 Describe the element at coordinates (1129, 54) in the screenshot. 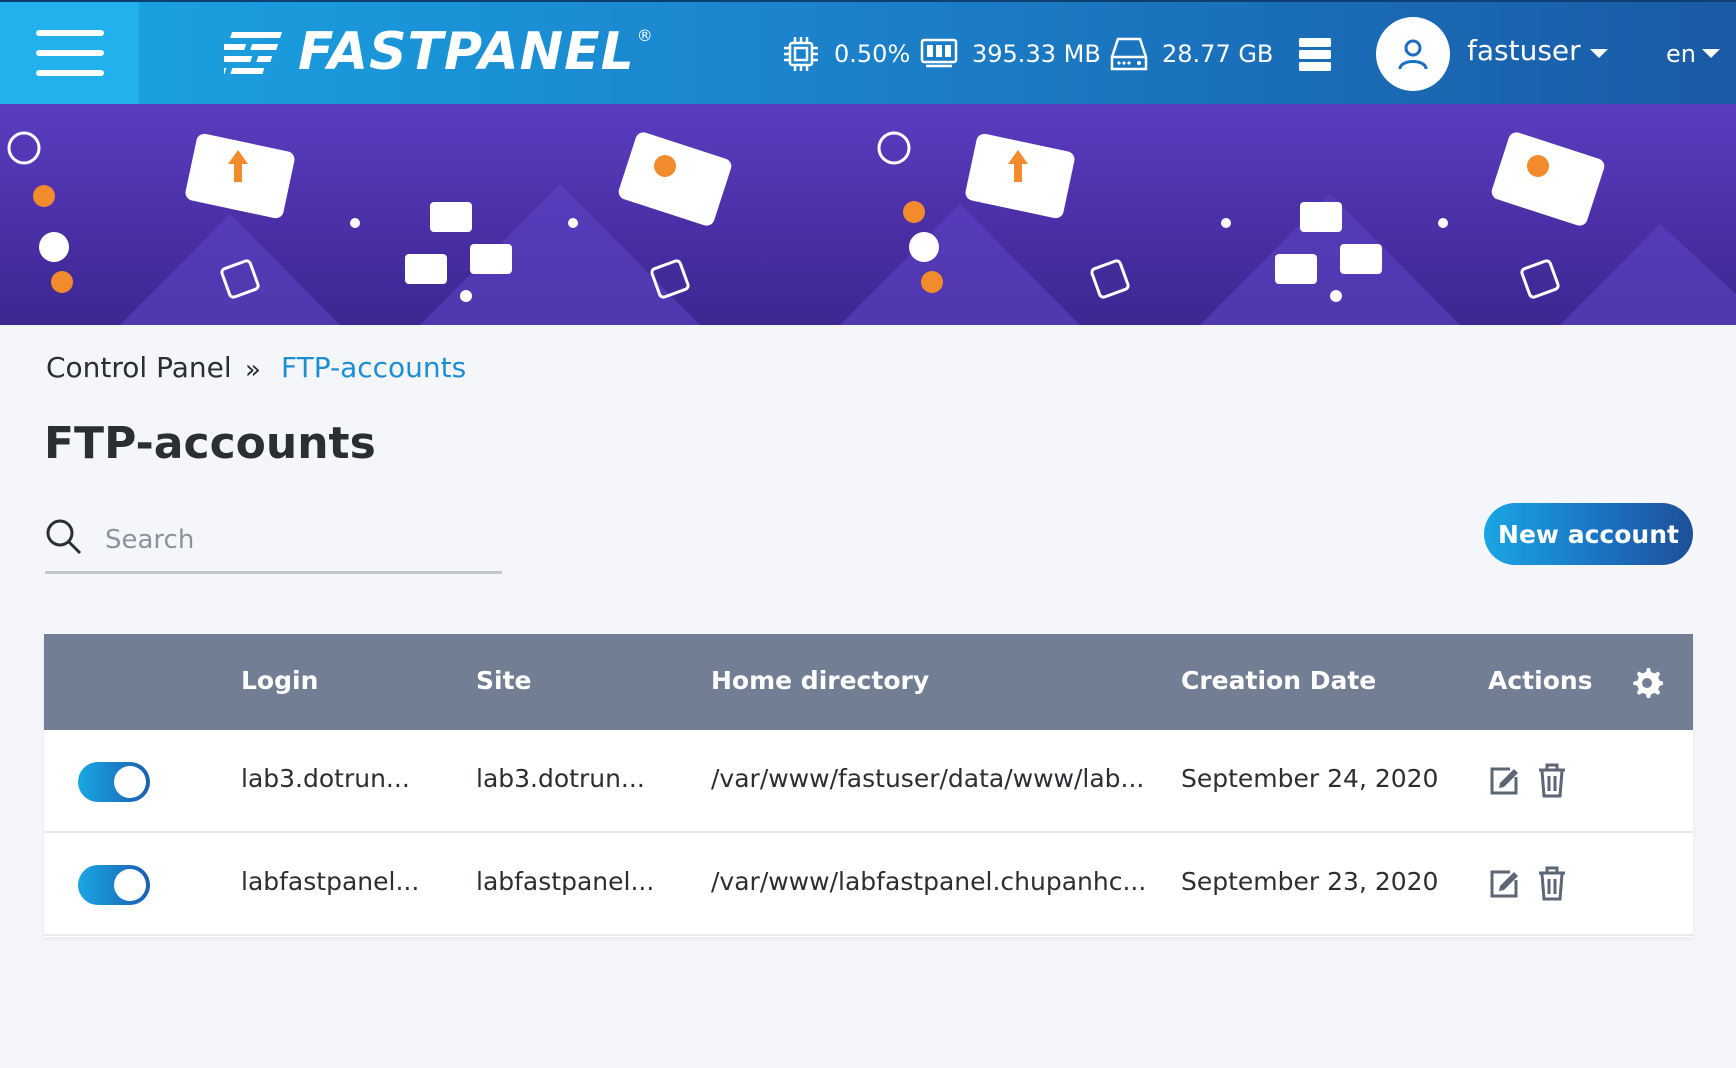

I see `hard-drive-icon` at that location.